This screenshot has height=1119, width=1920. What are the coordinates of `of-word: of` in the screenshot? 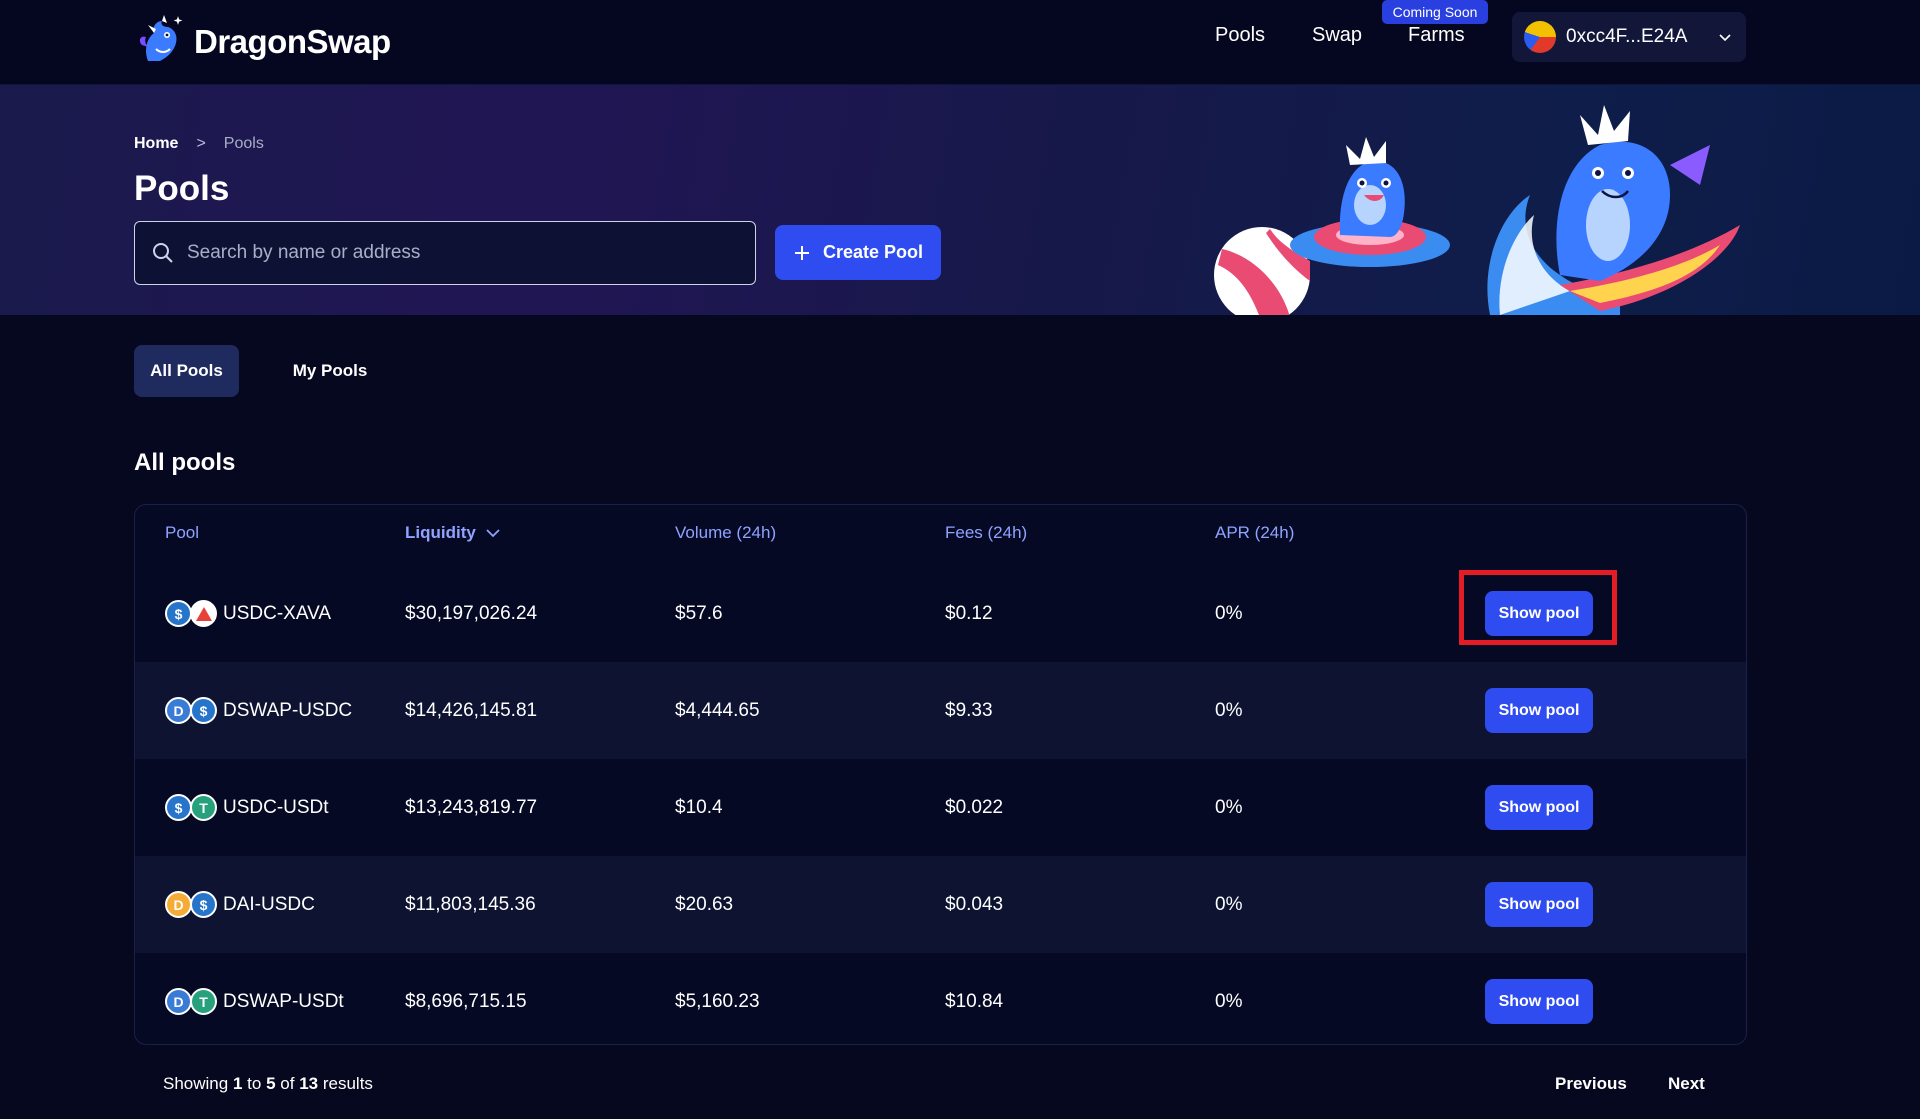 It's located at (287, 1083).